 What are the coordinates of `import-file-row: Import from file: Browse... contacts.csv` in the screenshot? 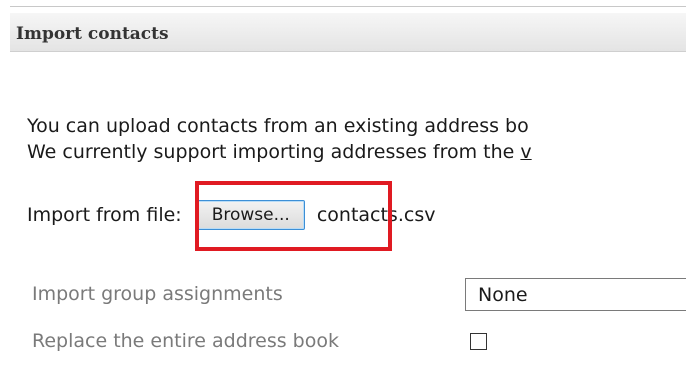 It's located at (231, 215).